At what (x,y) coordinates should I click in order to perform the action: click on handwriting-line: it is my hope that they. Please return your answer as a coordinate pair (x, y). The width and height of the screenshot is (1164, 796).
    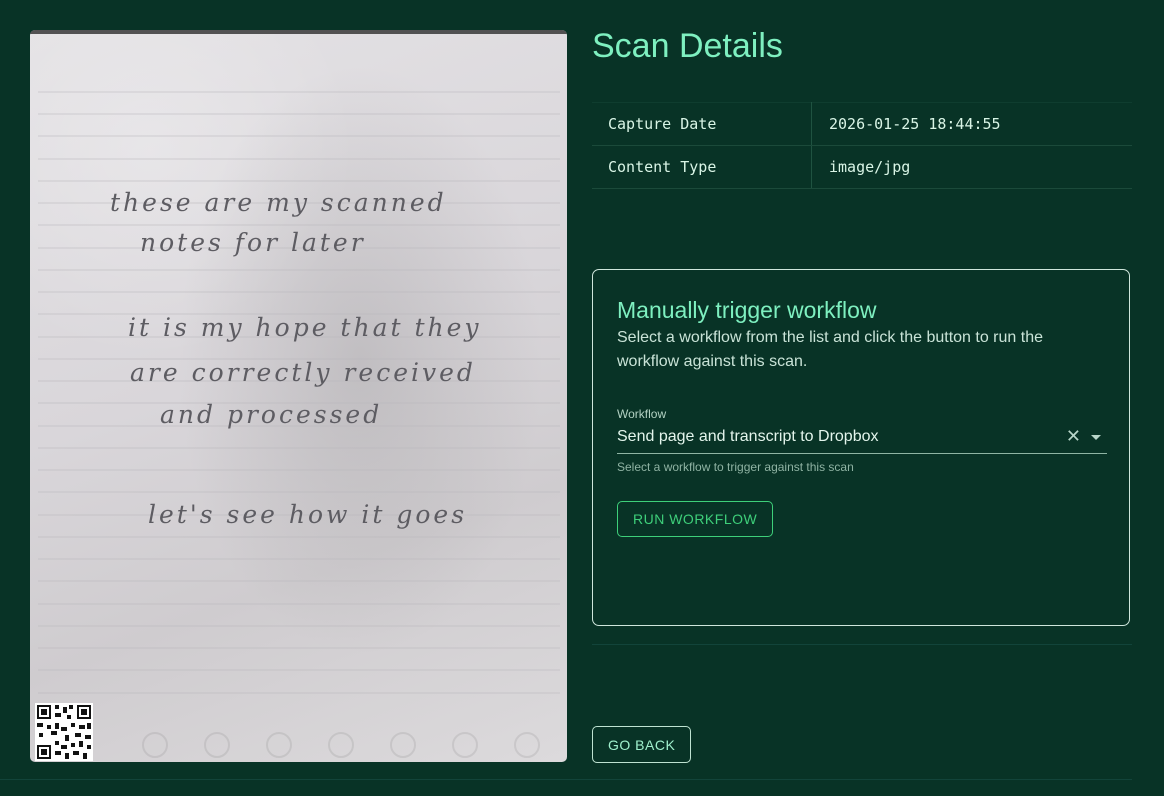
    Looking at the image, I should click on (305, 327).